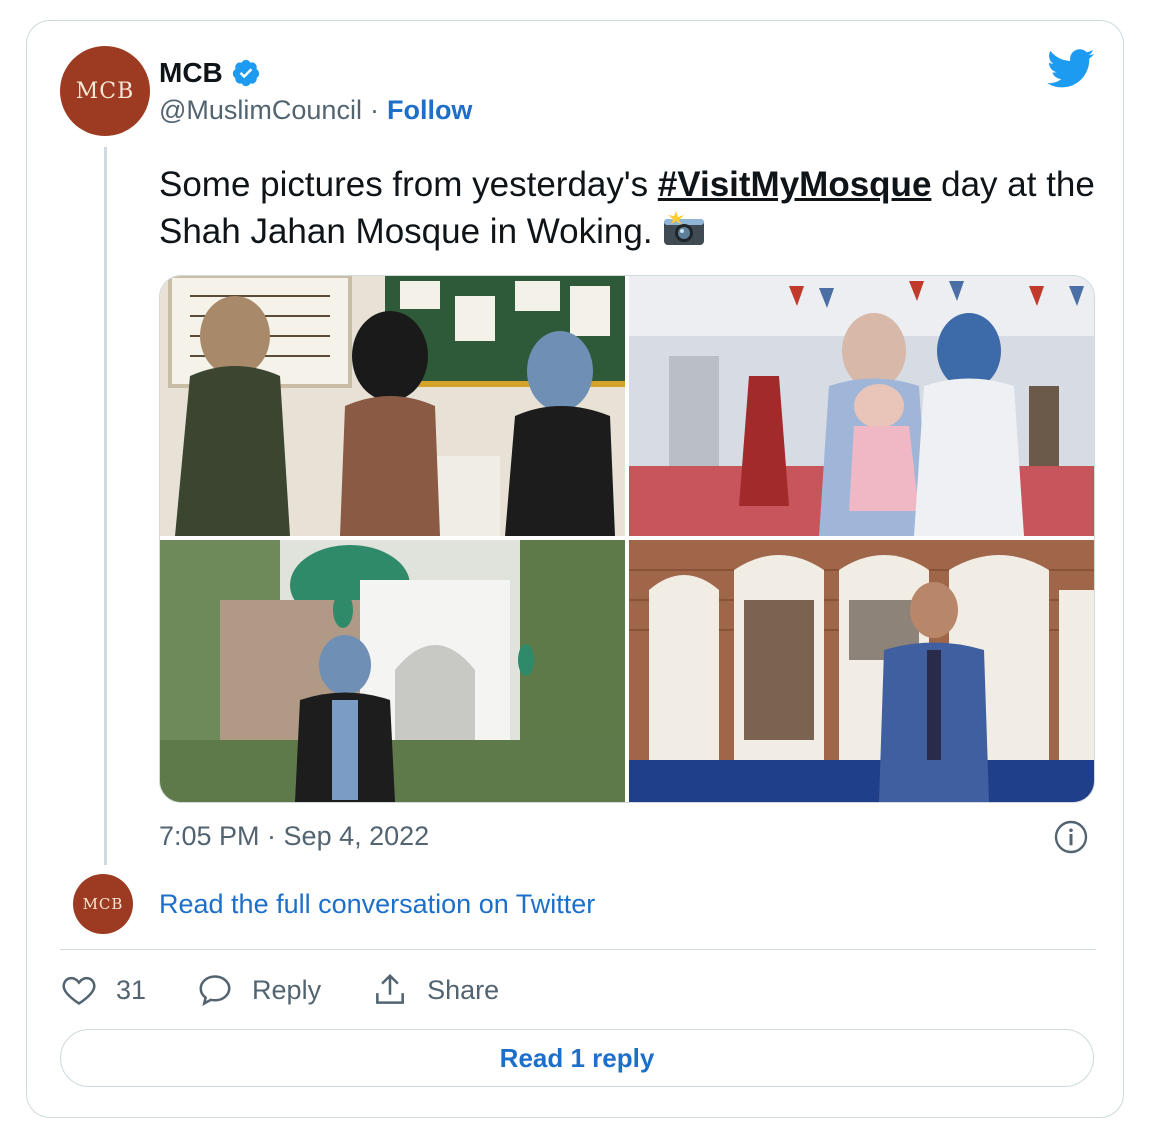 This screenshot has width=1166, height=1142. I want to click on like-count: 31, so click(131, 989).